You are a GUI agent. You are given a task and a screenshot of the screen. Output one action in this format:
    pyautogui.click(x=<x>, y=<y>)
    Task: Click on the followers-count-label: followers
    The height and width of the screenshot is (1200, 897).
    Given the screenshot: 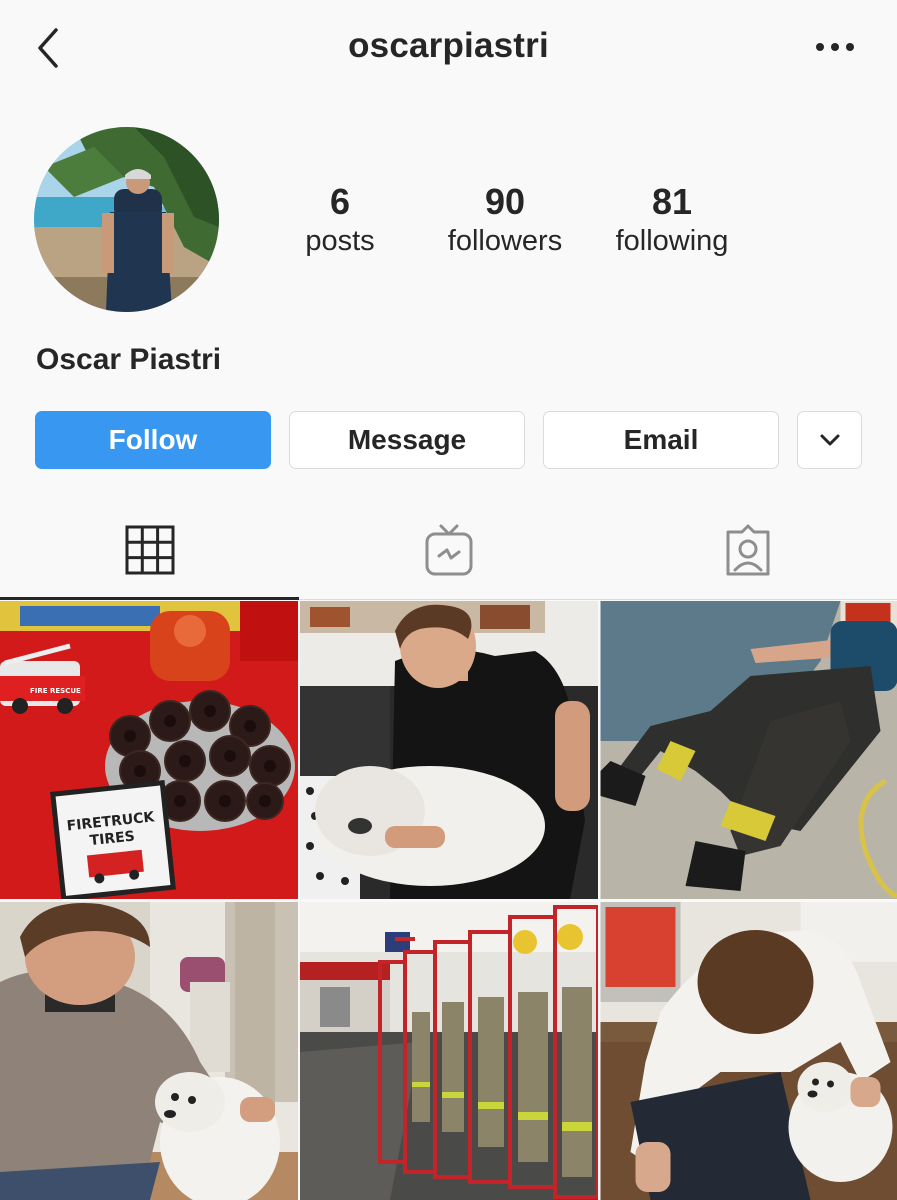 What is the action you would take?
    pyautogui.click(x=505, y=241)
    